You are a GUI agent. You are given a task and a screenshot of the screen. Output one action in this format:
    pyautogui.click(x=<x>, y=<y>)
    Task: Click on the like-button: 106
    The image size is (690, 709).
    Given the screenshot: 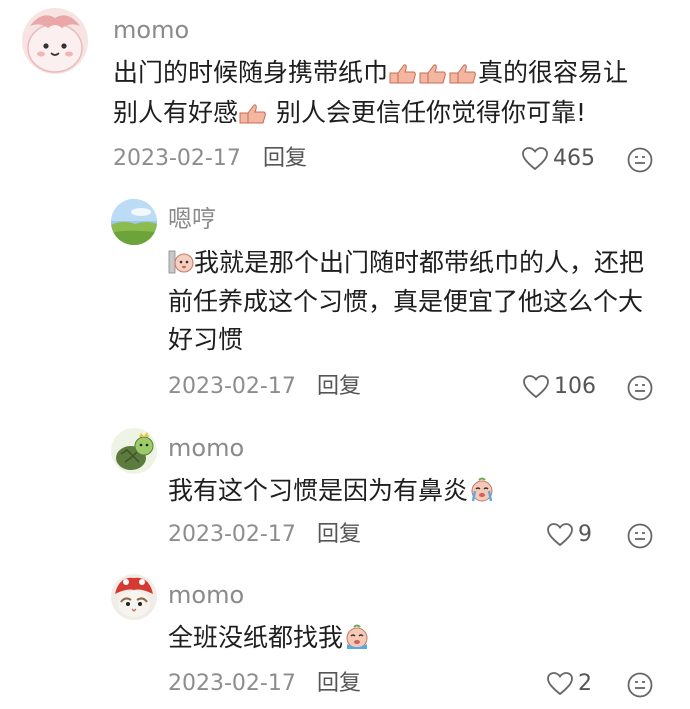 What is the action you would take?
    pyautogui.click(x=559, y=387)
    